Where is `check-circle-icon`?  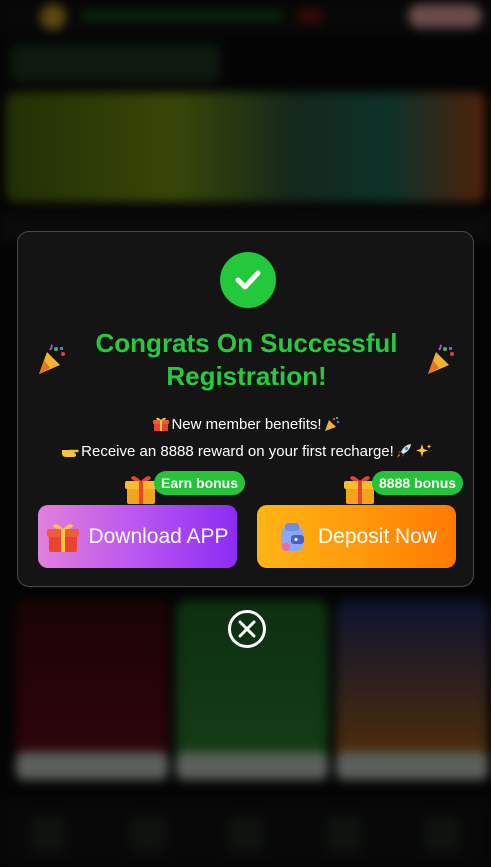
check-circle-icon is located at coordinates (248, 280).